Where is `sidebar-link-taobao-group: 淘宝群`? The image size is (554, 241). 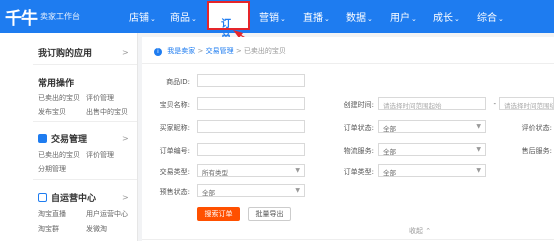 sidebar-link-taobao-group: 淘宝群 is located at coordinates (48, 229).